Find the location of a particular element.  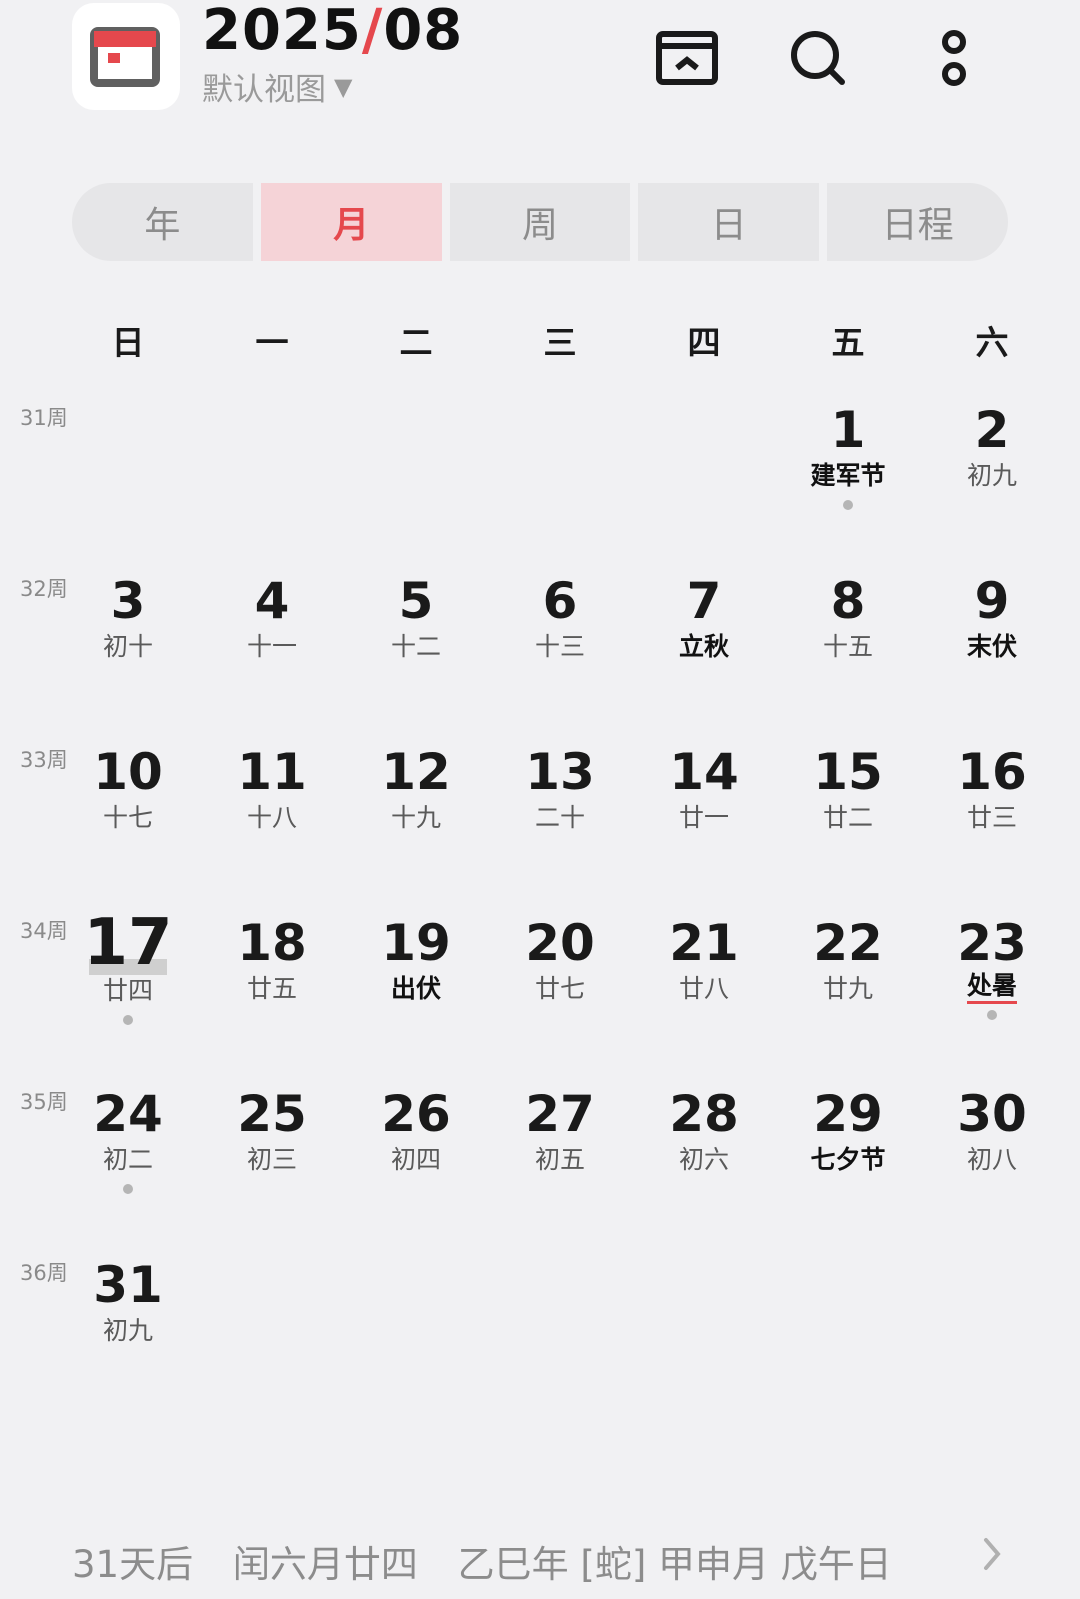

day-number: 3 is located at coordinates (128, 601).